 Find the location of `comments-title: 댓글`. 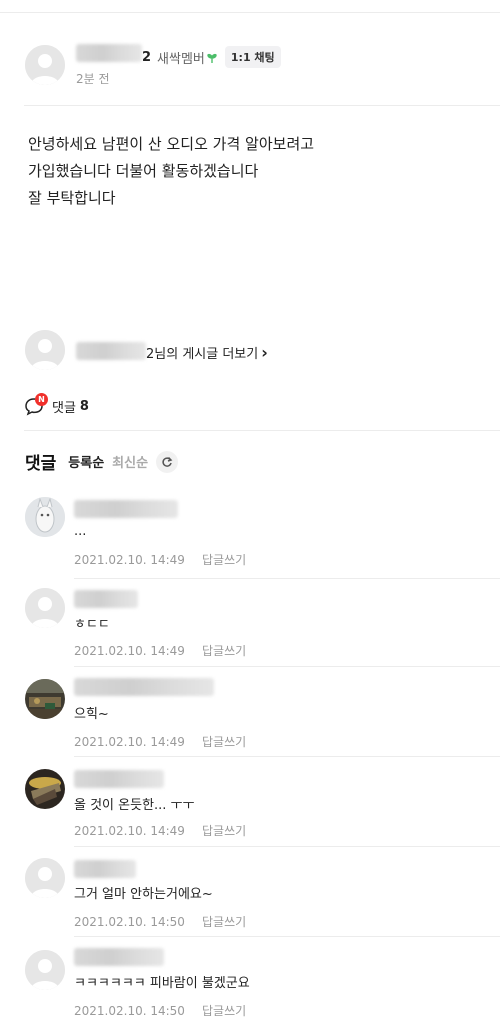

comments-title: 댓글 is located at coordinates (41, 464).